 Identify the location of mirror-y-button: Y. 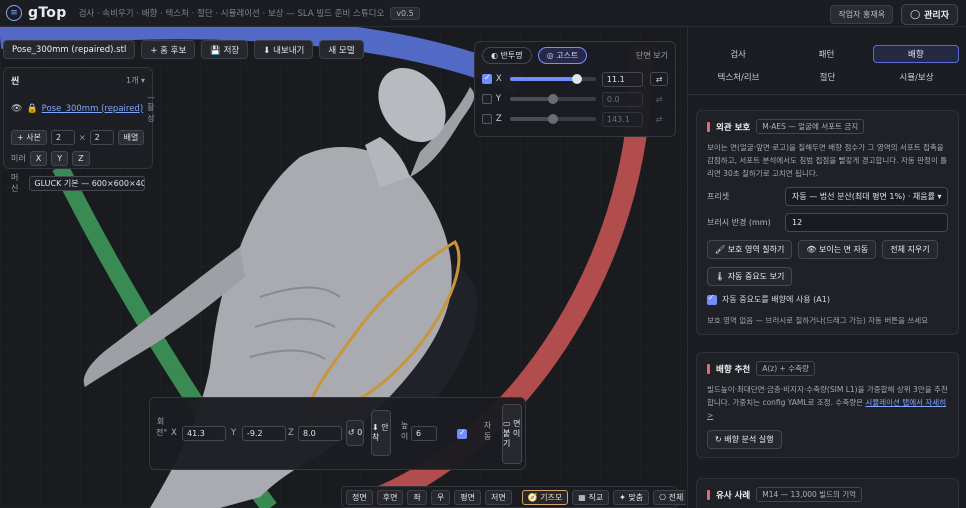
(60, 158).